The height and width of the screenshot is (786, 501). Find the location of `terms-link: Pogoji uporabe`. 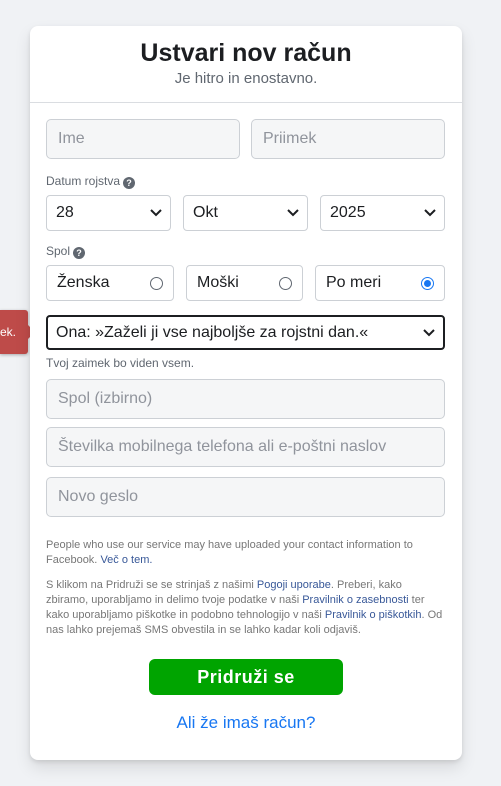

terms-link: Pogoji uporabe is located at coordinates (294, 585).